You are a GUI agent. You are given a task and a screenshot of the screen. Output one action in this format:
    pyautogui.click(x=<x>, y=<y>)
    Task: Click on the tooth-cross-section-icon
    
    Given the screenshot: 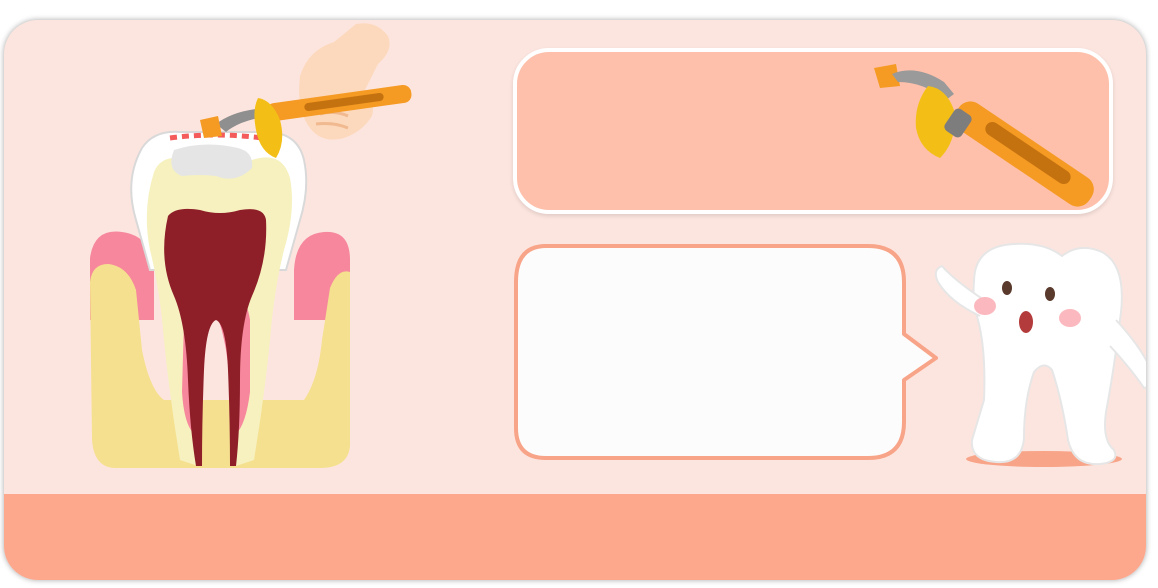 What is the action you would take?
    pyautogui.click(x=220, y=299)
    